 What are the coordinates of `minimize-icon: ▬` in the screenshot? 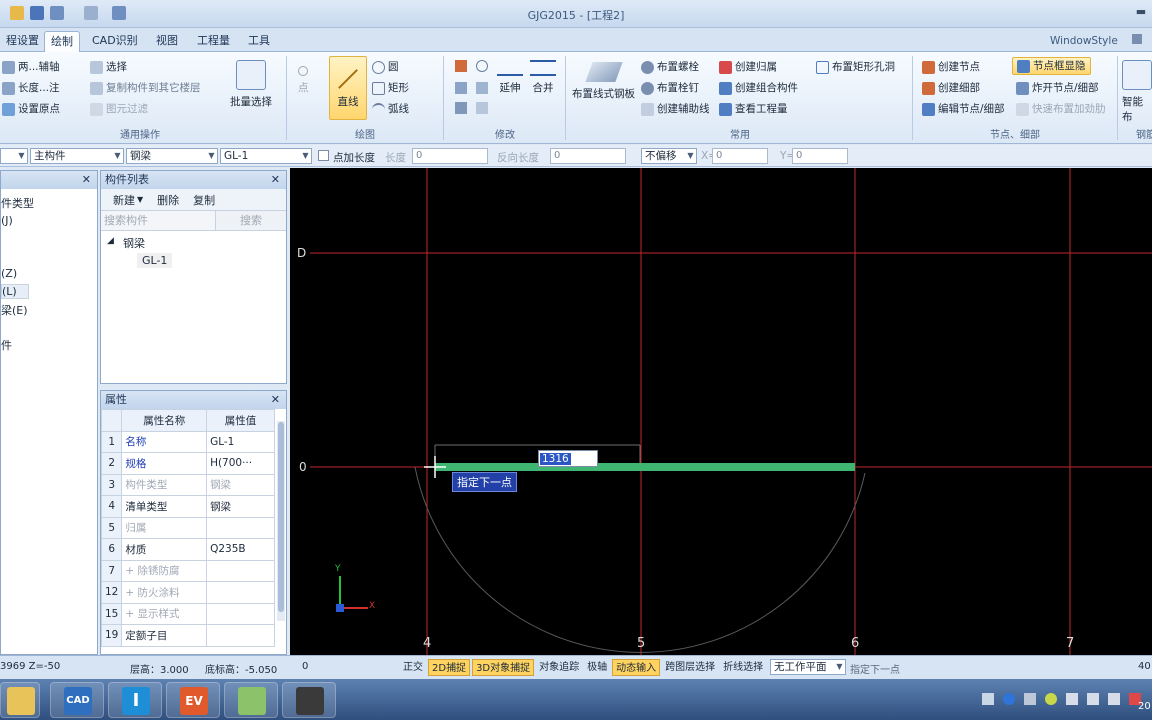 It's located at (1141, 12).